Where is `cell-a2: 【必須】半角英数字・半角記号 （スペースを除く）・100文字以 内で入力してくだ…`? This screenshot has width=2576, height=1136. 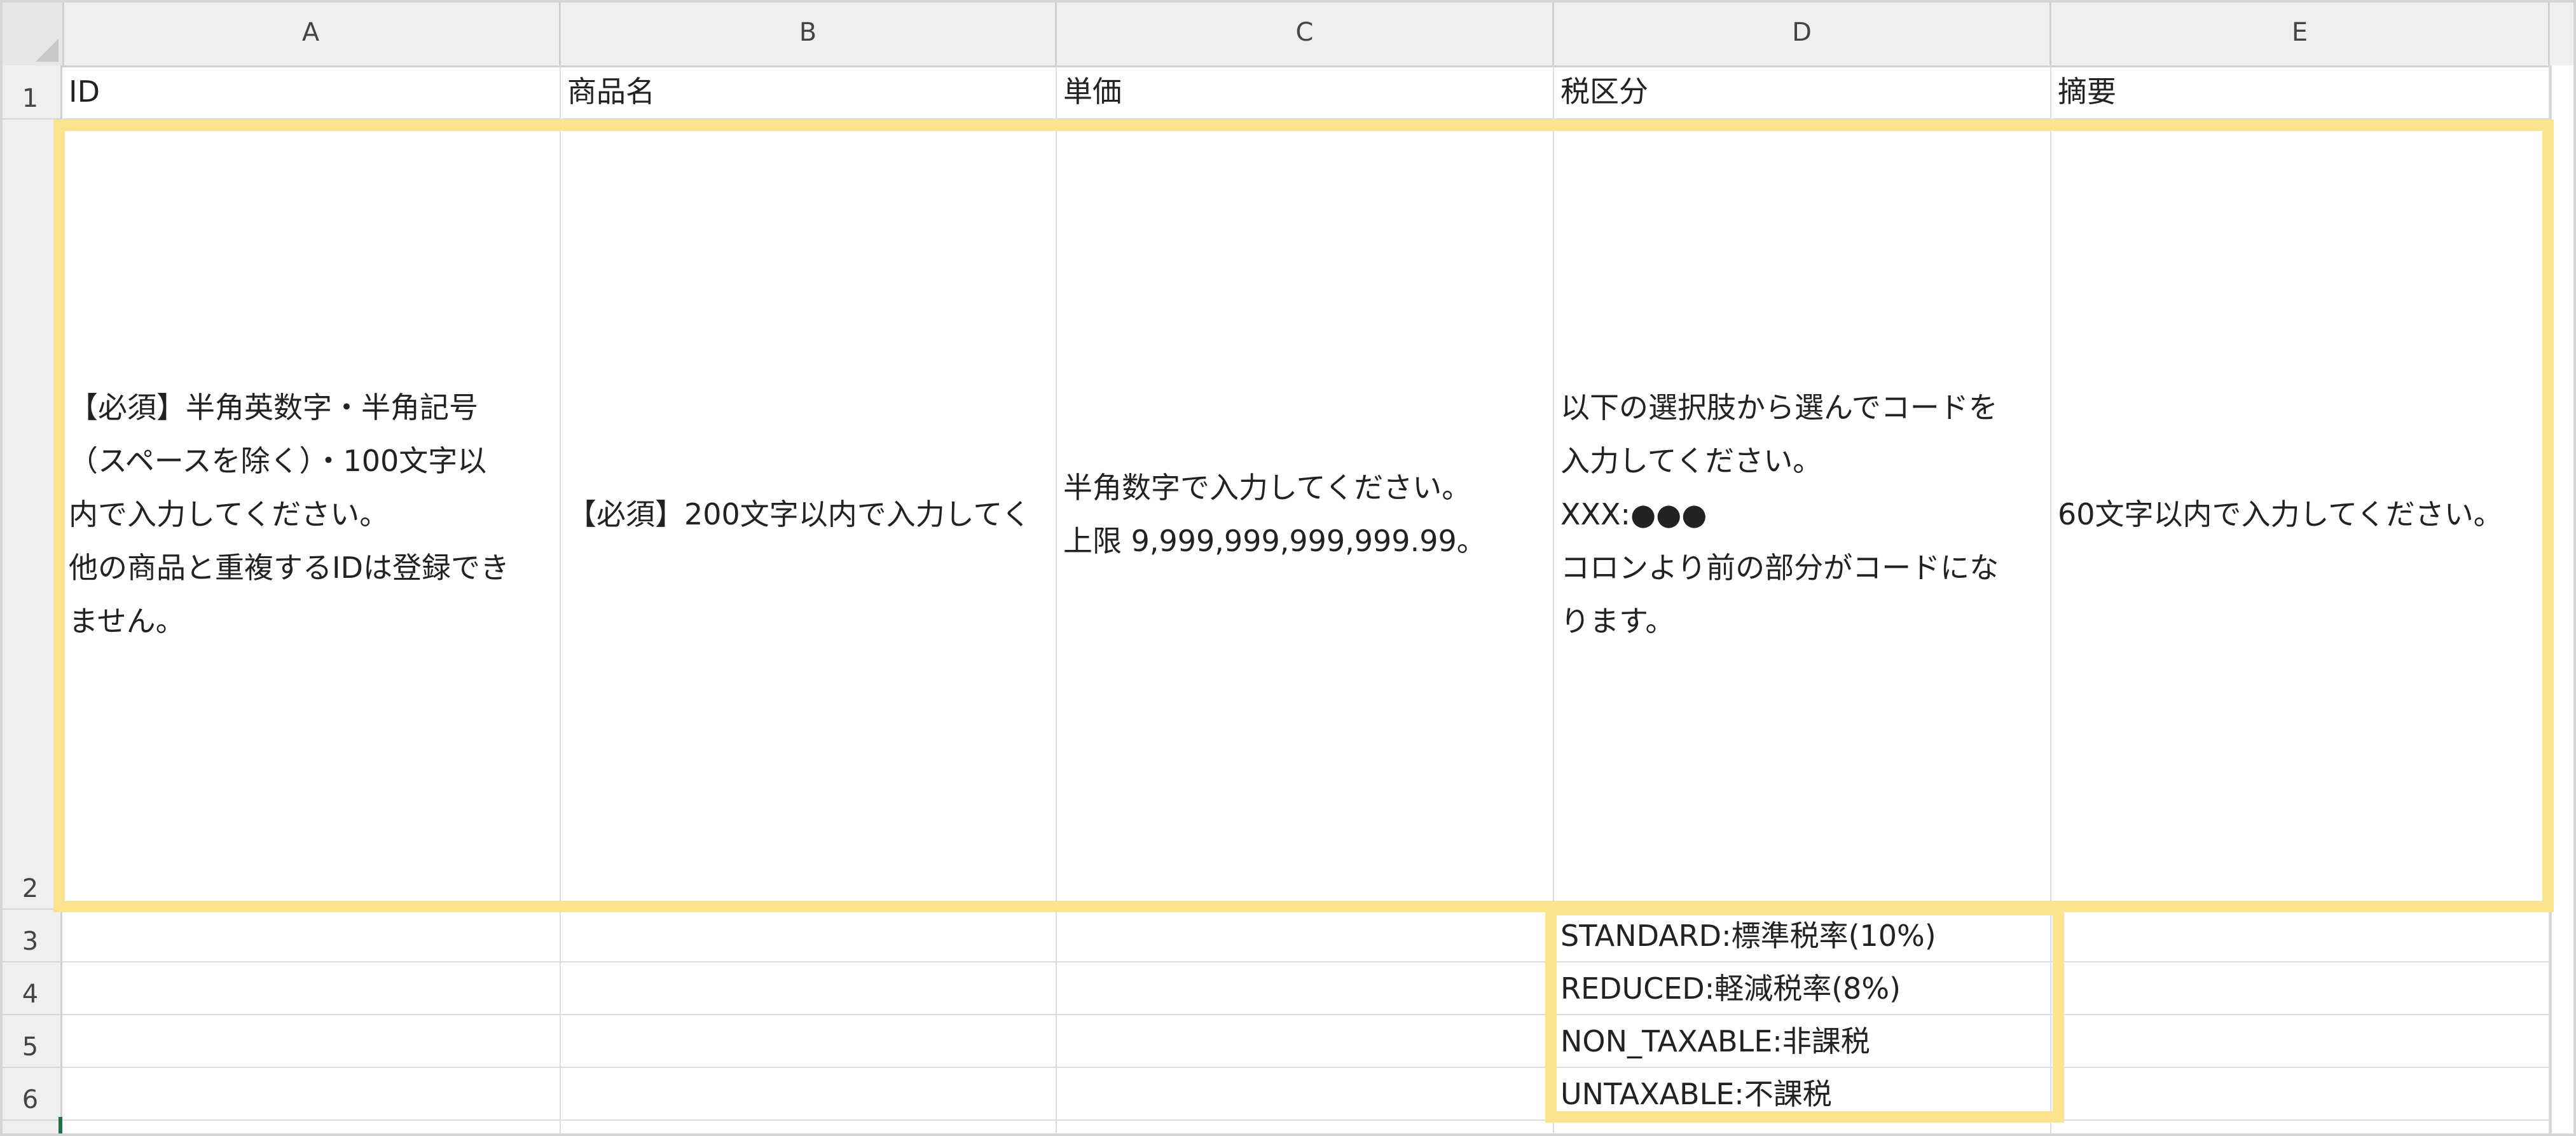 cell-a2: 【必須】半角英数字・半角記号 （スペースを除く）・100文字以 内で入力してくだ… is located at coordinates (311, 515).